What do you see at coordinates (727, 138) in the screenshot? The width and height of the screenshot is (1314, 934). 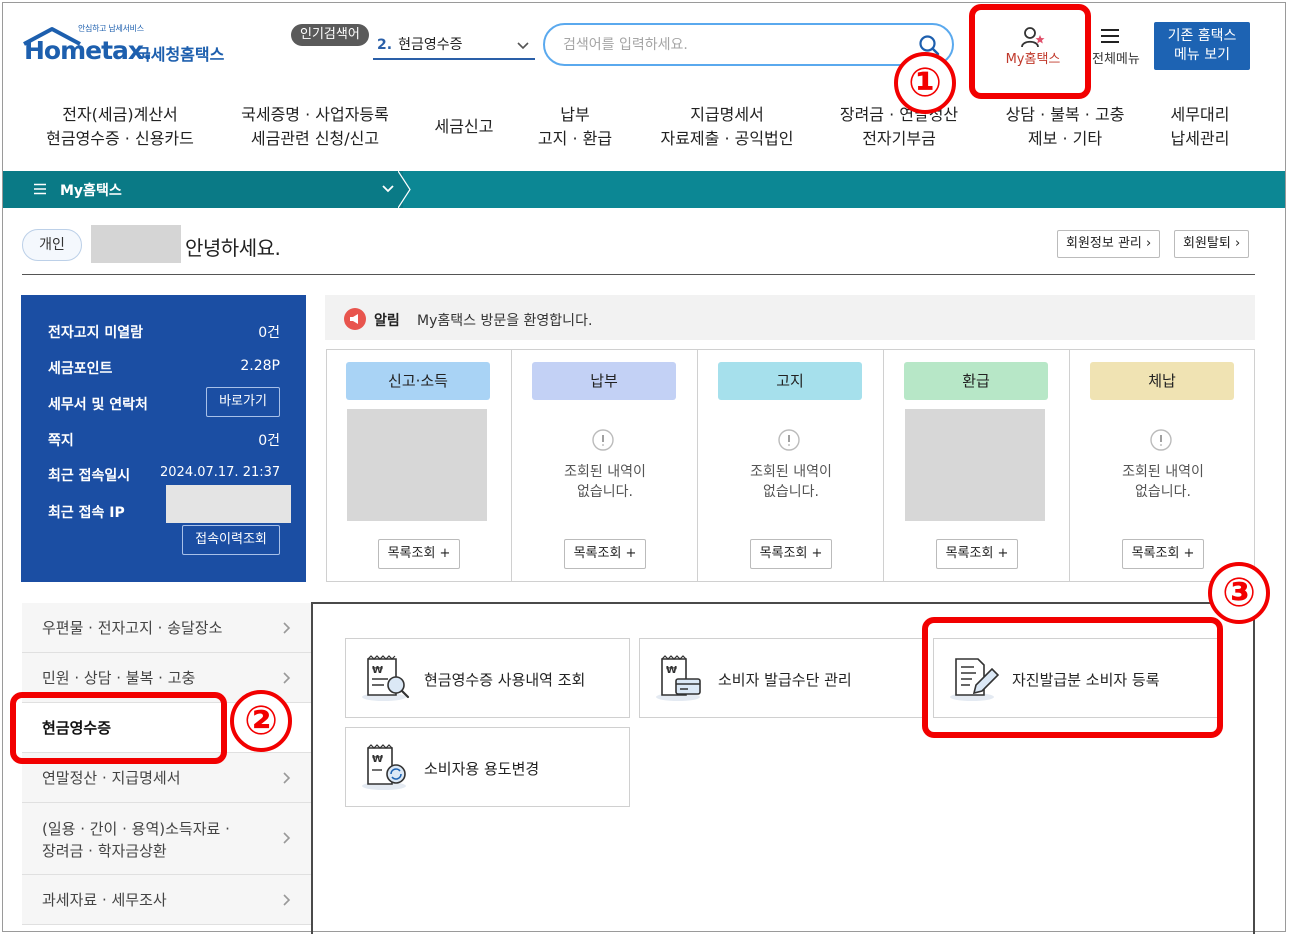 I see `gnb-line2: 자료제출 · 공익법인` at bounding box center [727, 138].